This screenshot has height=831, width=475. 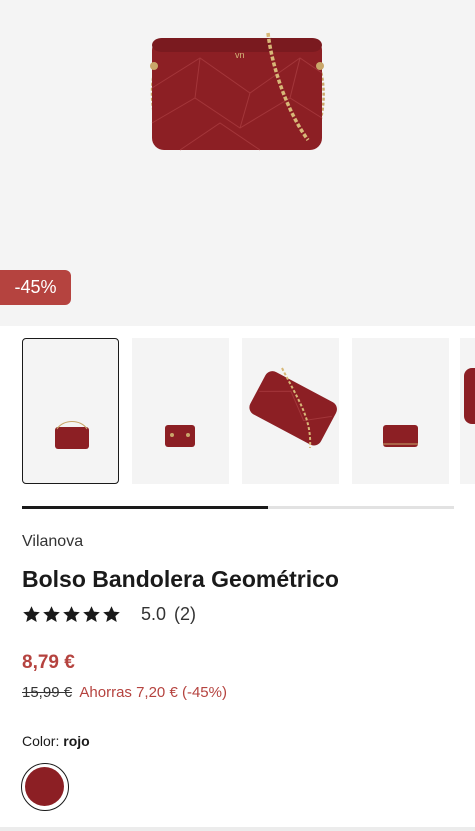 What do you see at coordinates (47, 692) in the screenshot?
I see `original-price: 15,99 €` at bounding box center [47, 692].